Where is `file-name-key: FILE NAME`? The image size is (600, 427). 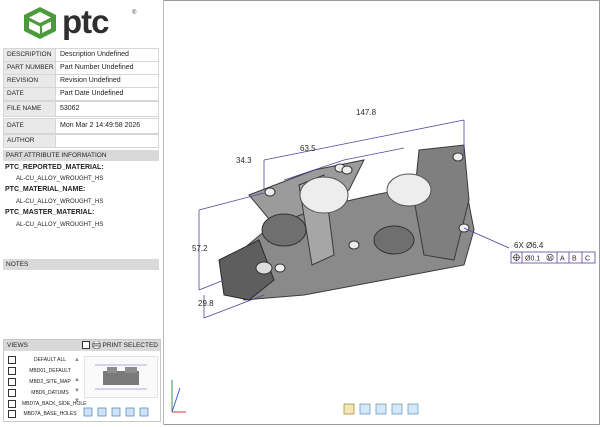
file-name-key: FILE NAME is located at coordinates (30, 109).